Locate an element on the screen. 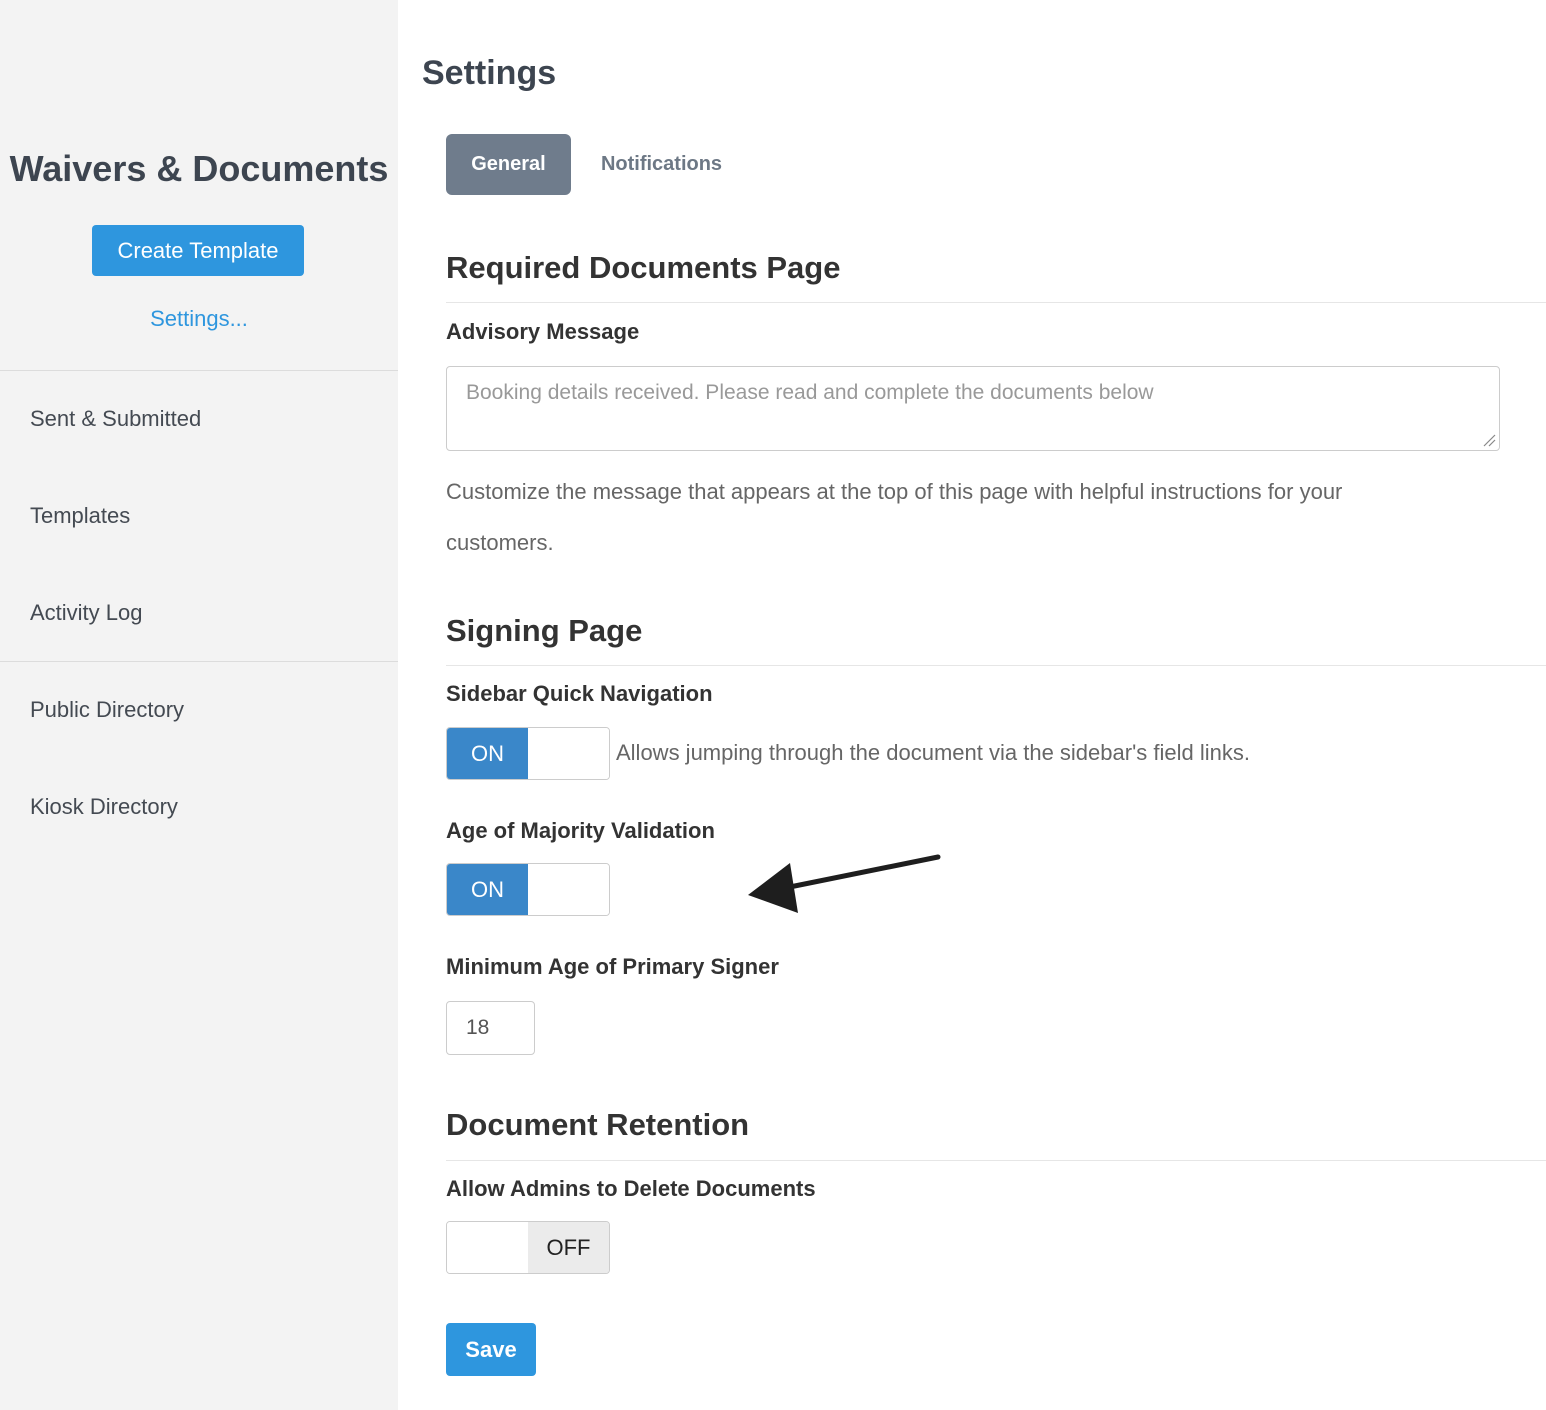 Image resolution: width=1546 pixels, height=1410 pixels. sidebar-item-activity-log: Activity Log is located at coordinates (86, 613).